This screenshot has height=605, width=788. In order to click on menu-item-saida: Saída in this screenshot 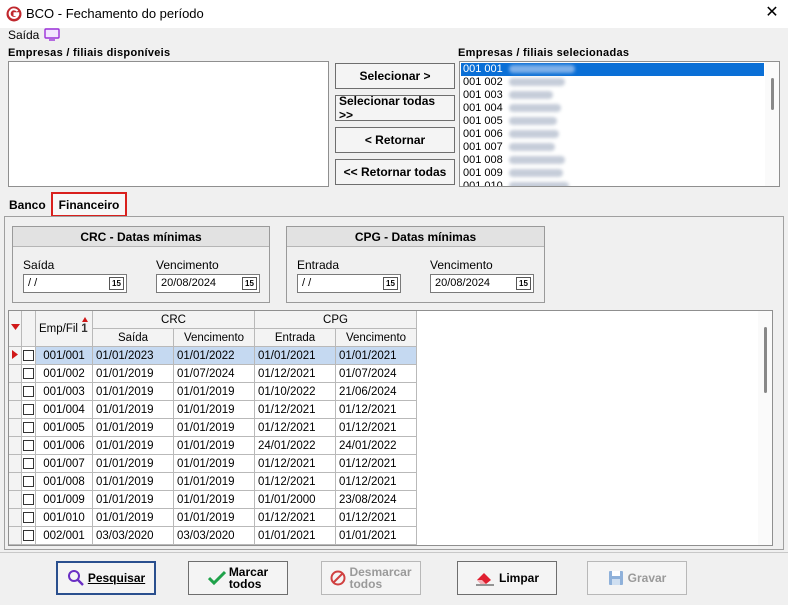, I will do `click(23, 35)`.